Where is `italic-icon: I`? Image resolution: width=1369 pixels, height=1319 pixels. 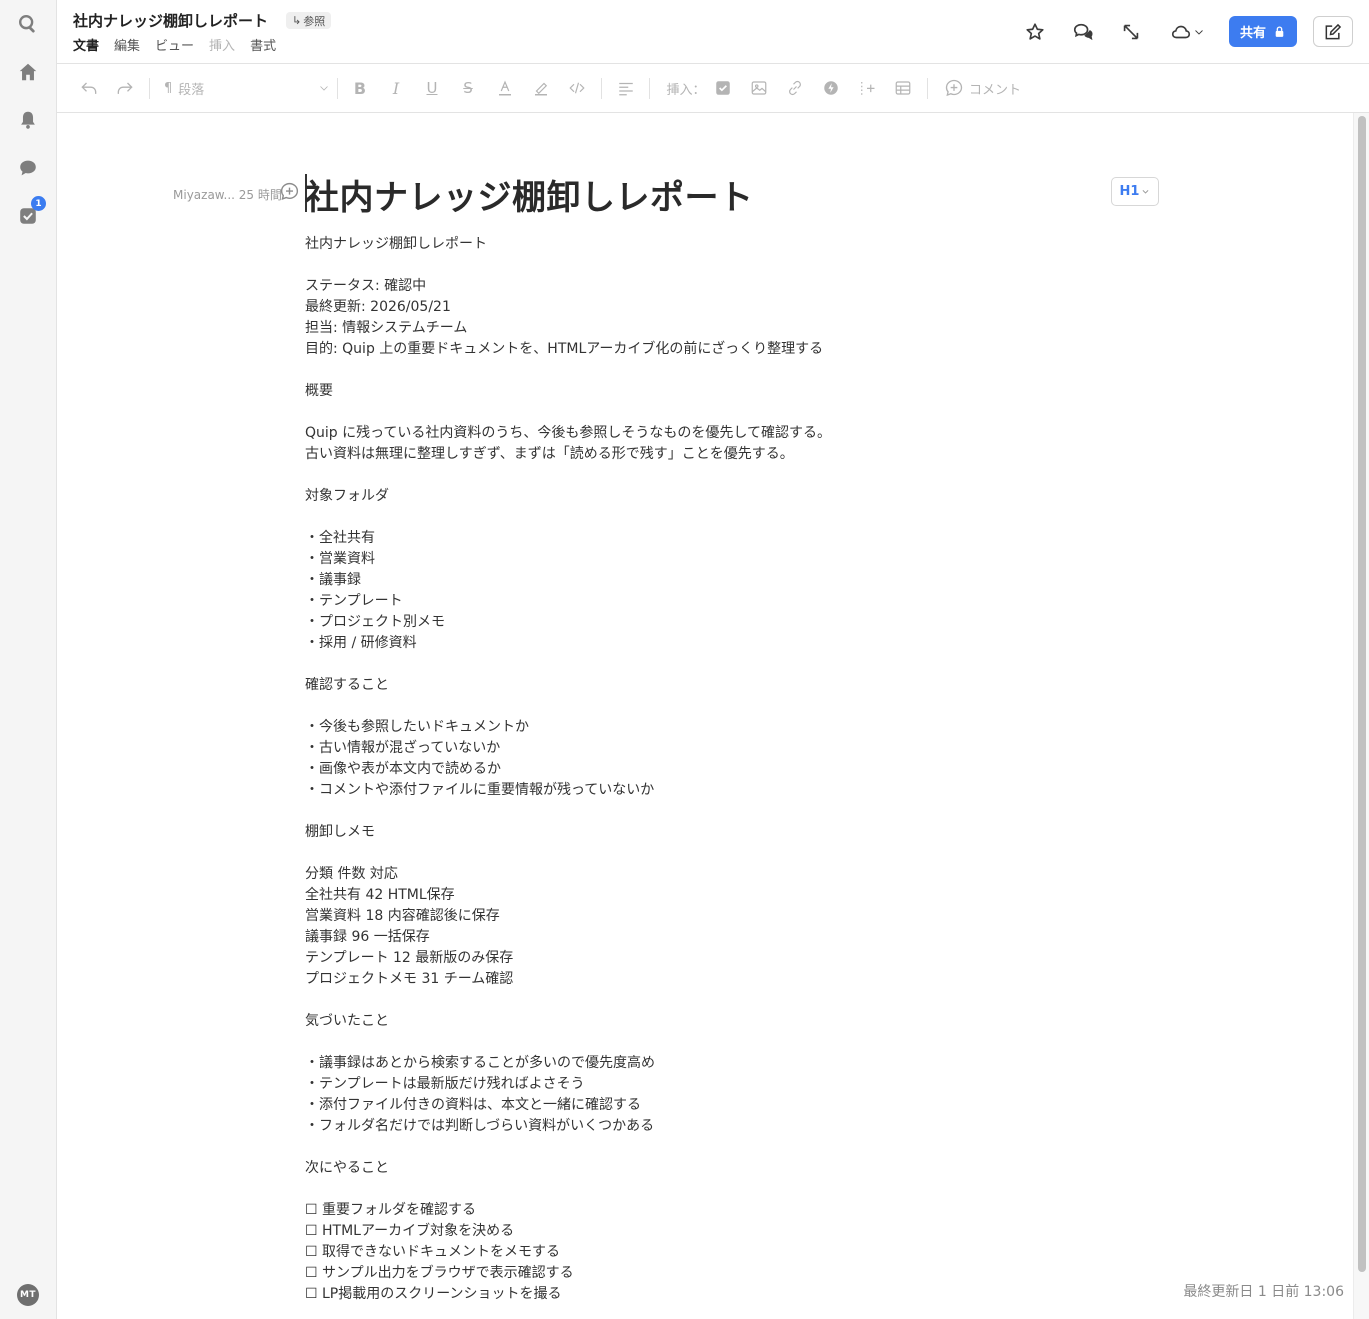
italic-icon: I is located at coordinates (396, 88).